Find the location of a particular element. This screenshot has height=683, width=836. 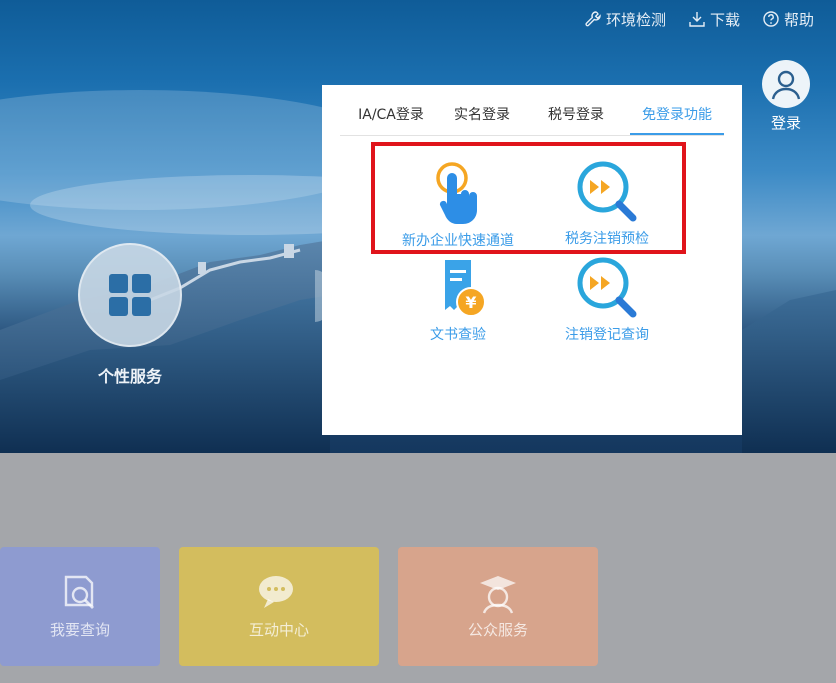

service-new-enterprise-label: 新办企业快速通道 is located at coordinates (458, 241).